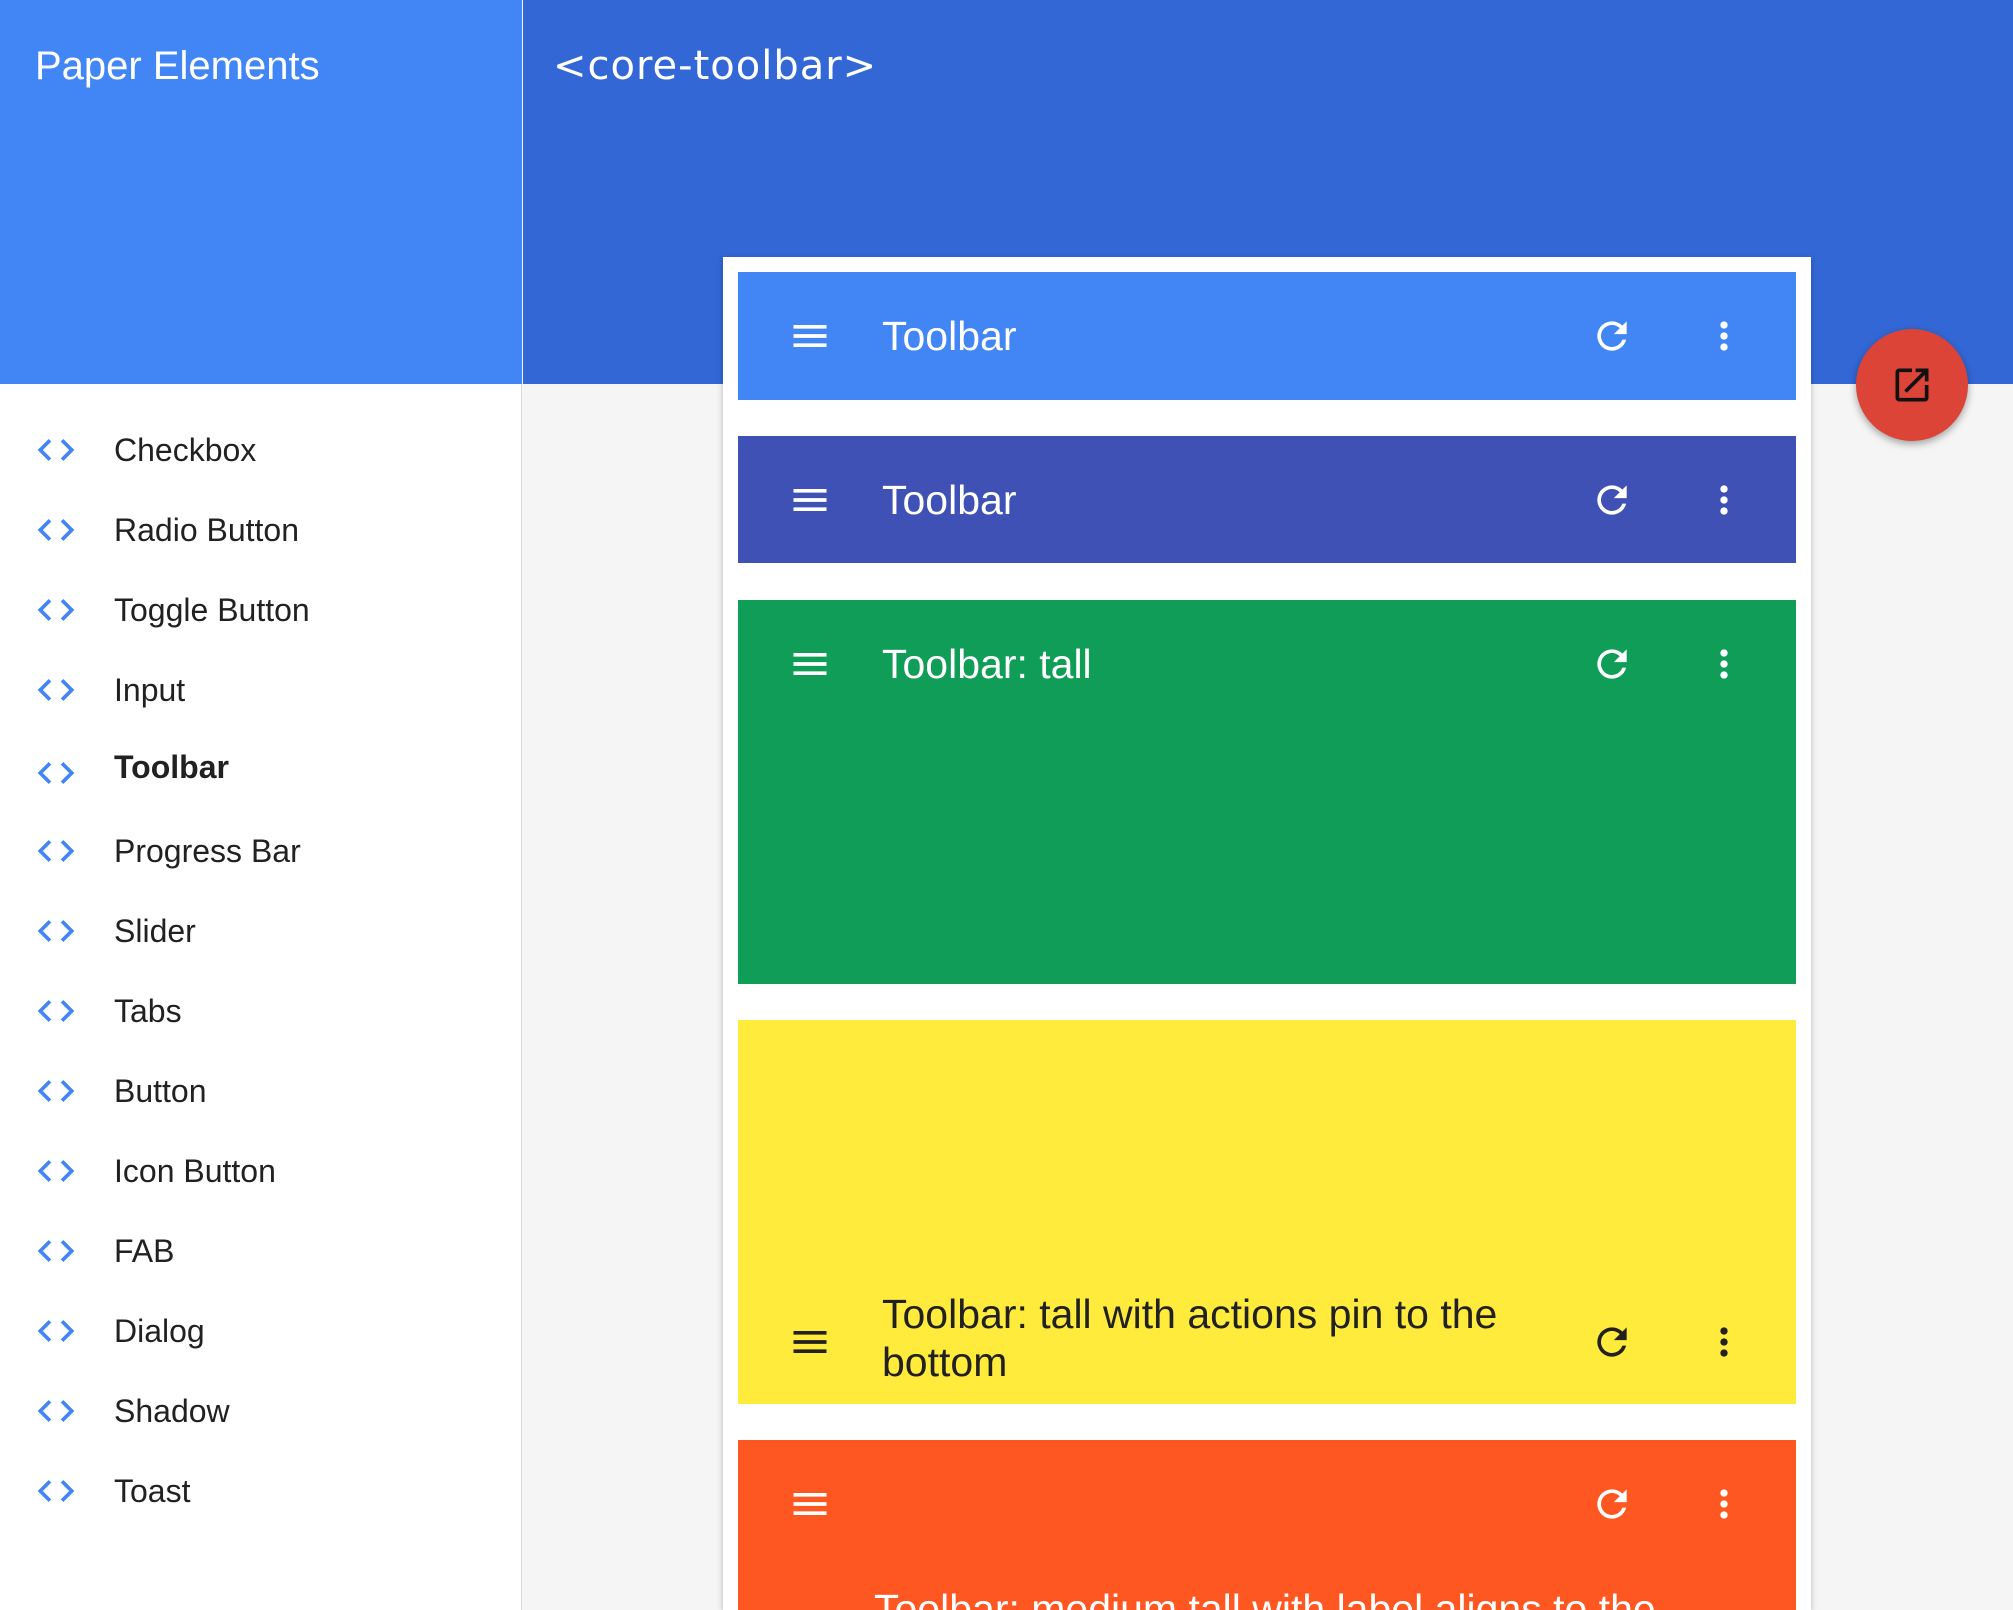 The width and height of the screenshot is (2013, 1610). Describe the element at coordinates (260, 1011) in the screenshot. I see `menu-item-tabs: Tabs` at that location.